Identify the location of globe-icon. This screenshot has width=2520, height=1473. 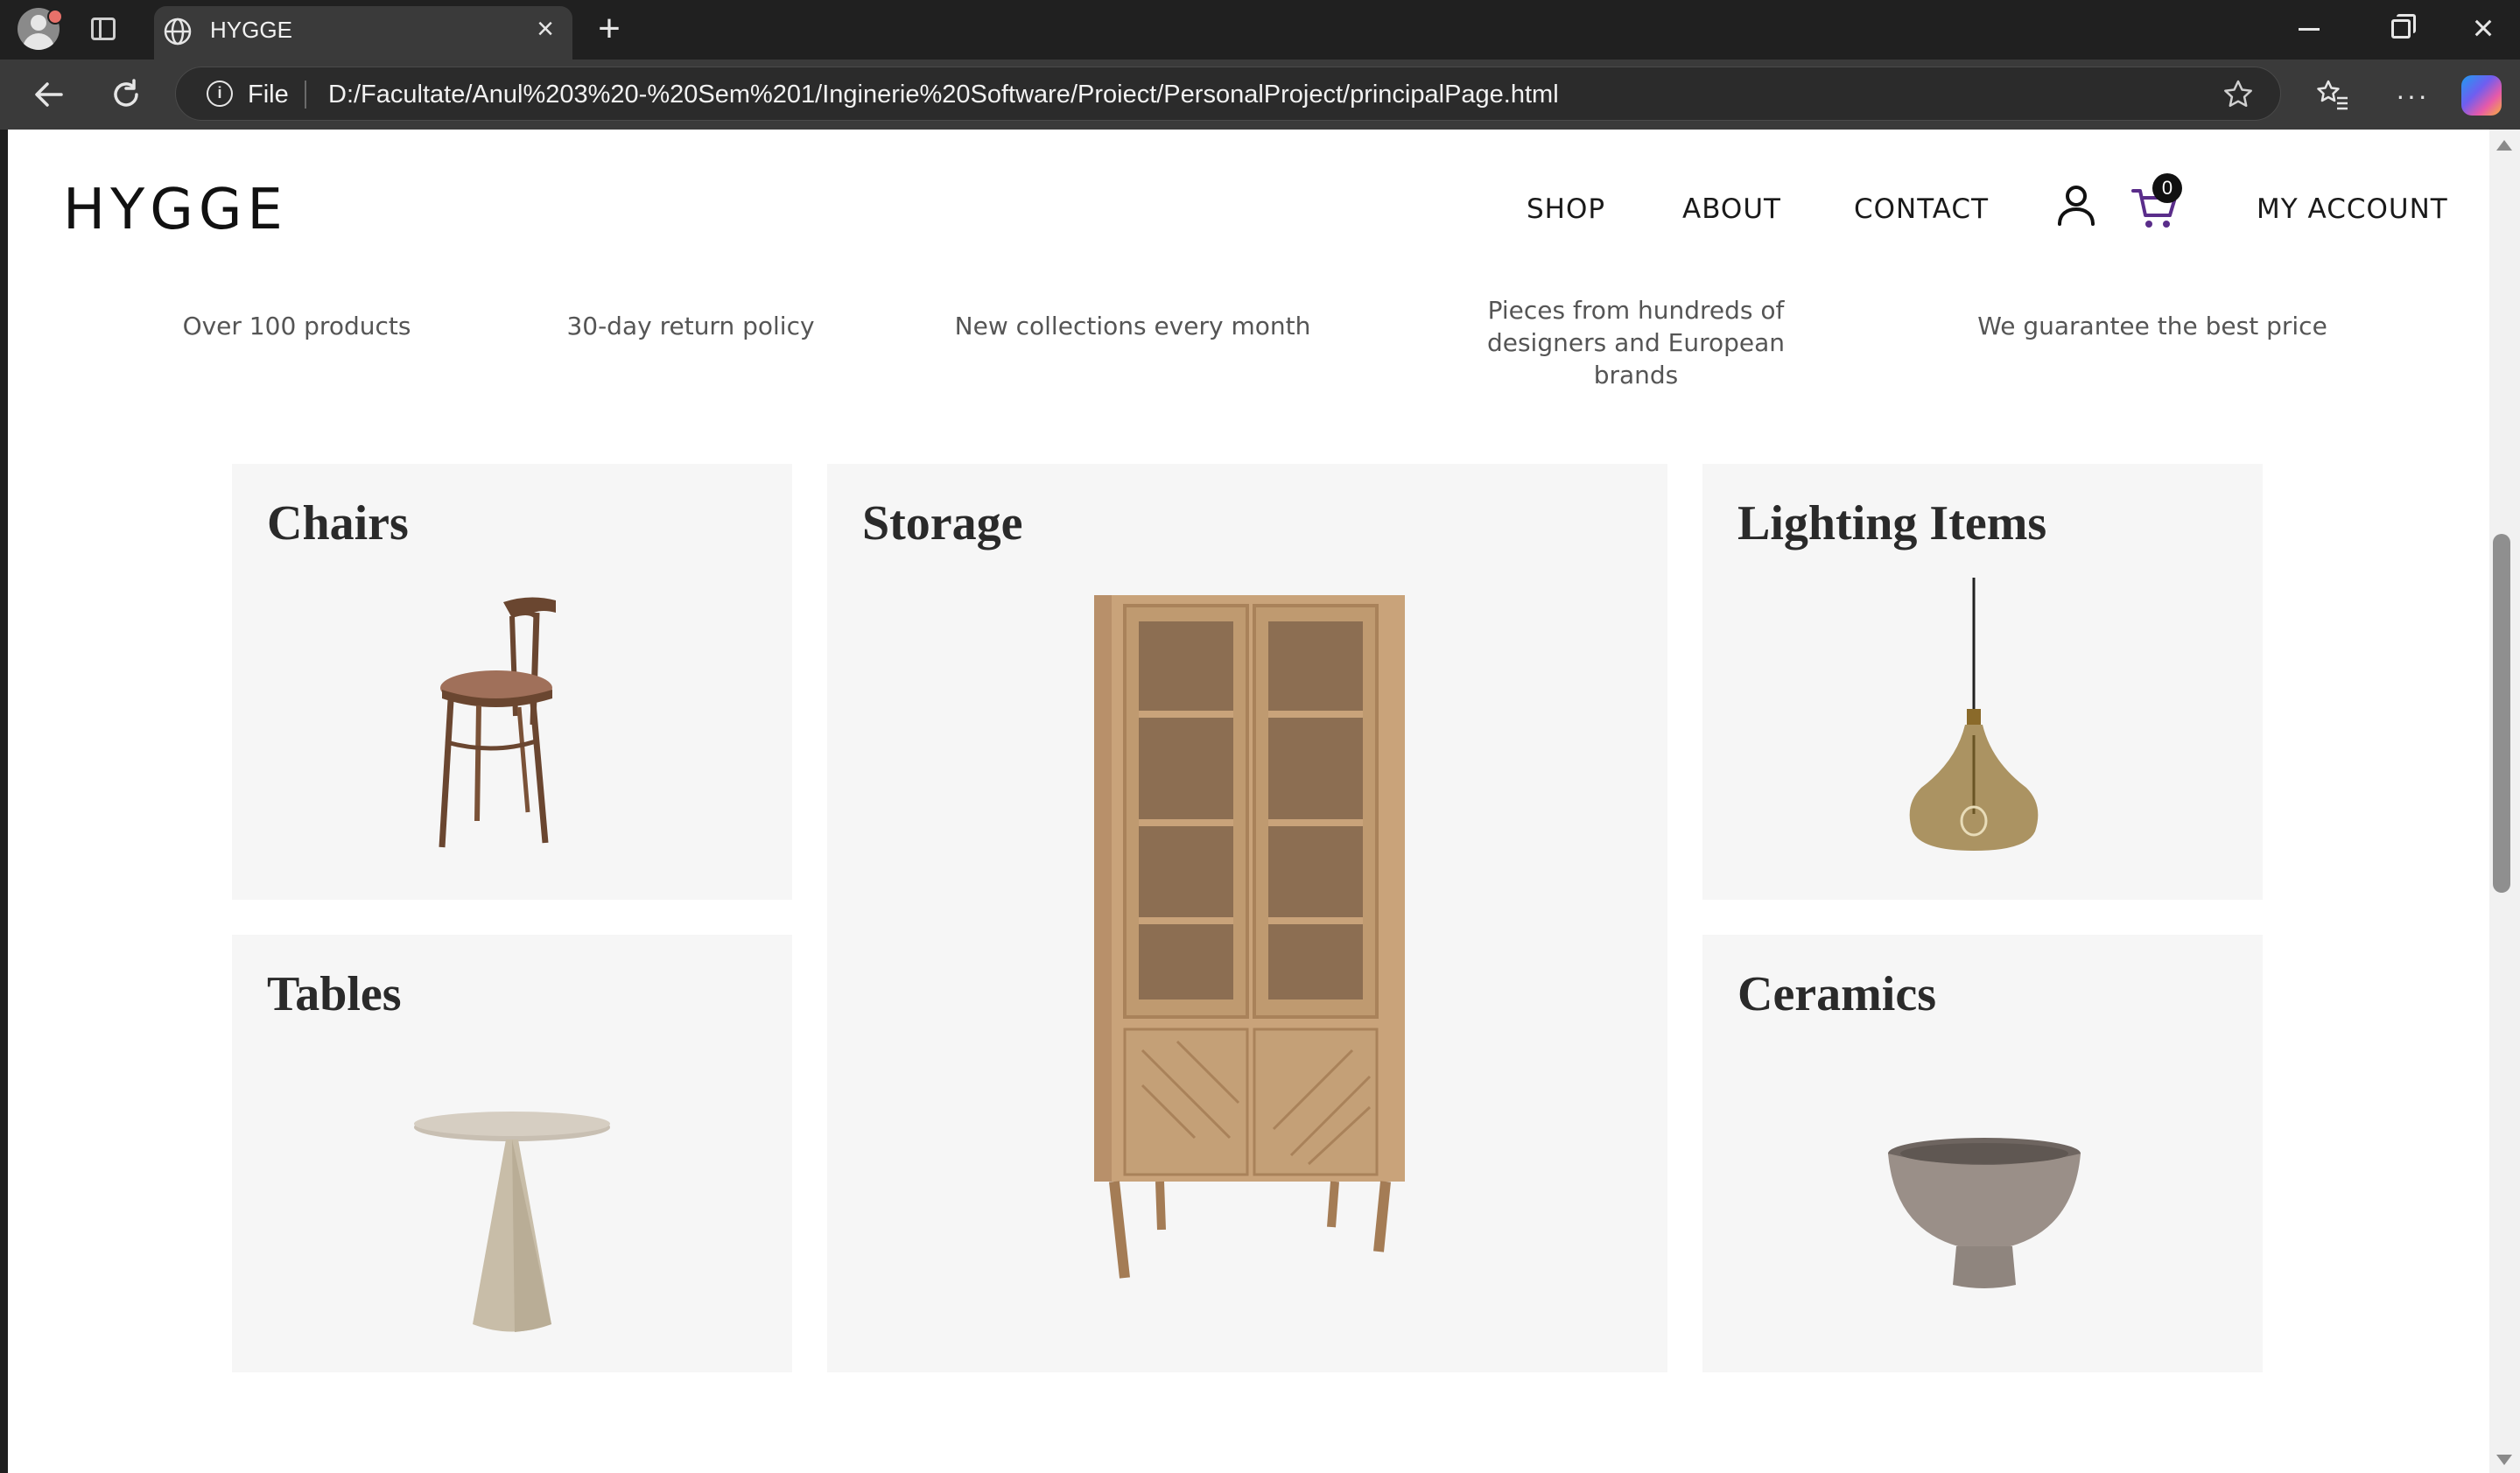
(178, 32).